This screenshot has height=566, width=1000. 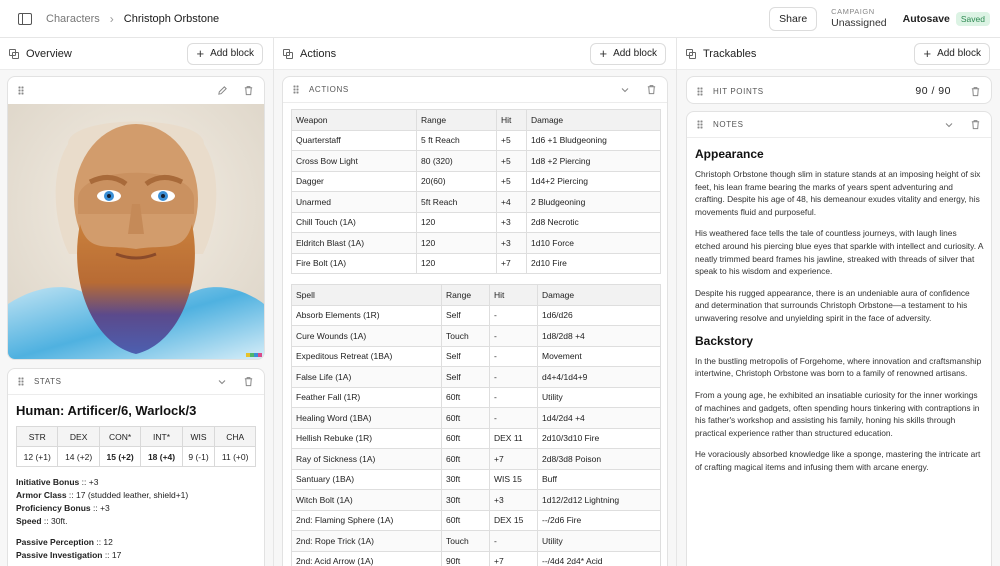 I want to click on blocks-icon, so click(x=14, y=53).